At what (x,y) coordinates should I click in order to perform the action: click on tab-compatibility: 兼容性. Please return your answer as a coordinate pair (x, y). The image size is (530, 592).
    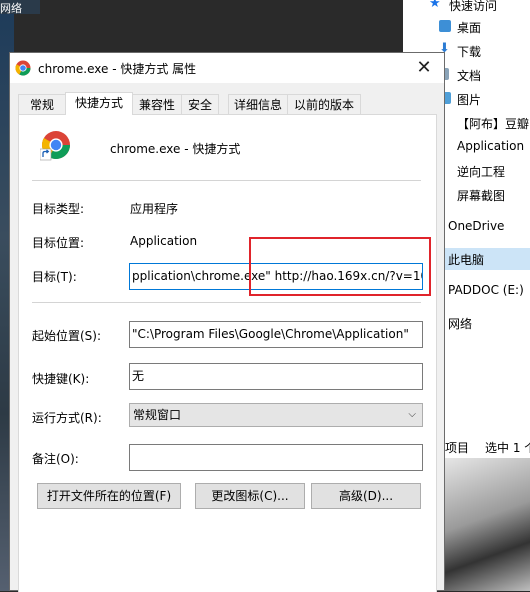
    Looking at the image, I should click on (157, 104).